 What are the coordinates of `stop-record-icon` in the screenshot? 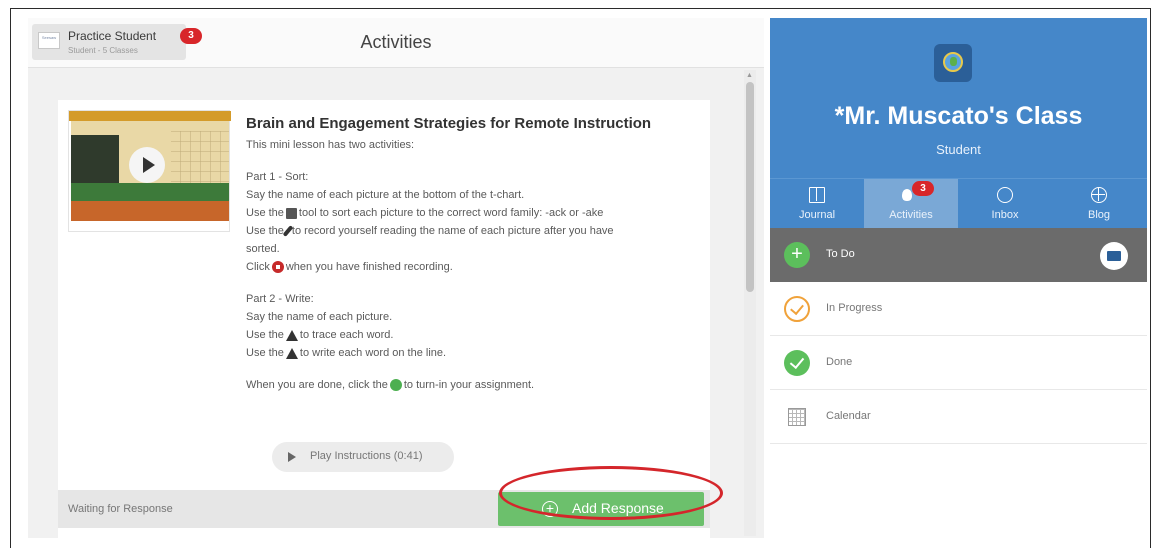 It's located at (277, 267).